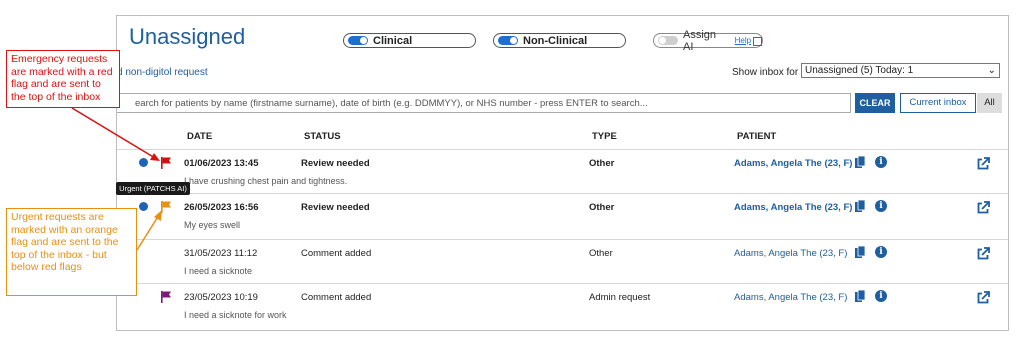  What do you see at coordinates (991, 70) in the screenshot?
I see `chevron-down-icon: ⌄` at bounding box center [991, 70].